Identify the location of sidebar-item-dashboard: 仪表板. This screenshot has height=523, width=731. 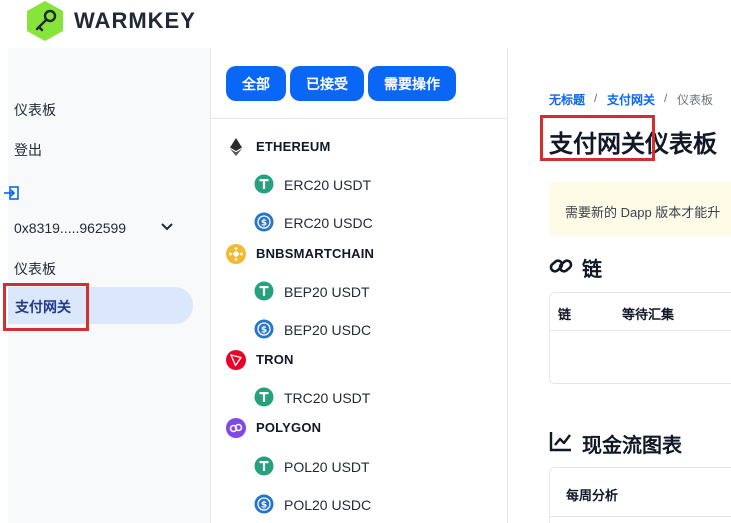
(35, 110).